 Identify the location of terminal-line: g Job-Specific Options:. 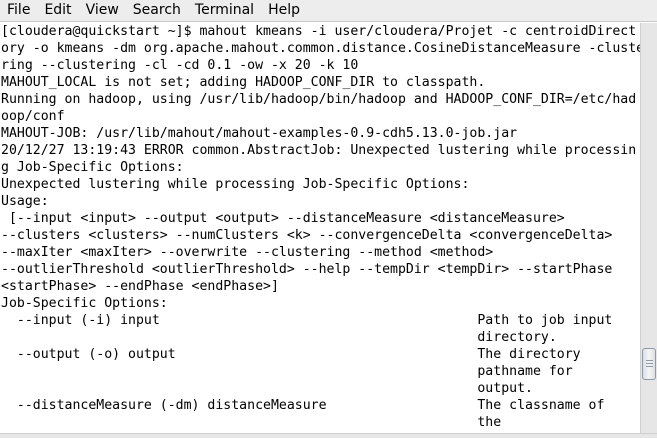
(92, 167).